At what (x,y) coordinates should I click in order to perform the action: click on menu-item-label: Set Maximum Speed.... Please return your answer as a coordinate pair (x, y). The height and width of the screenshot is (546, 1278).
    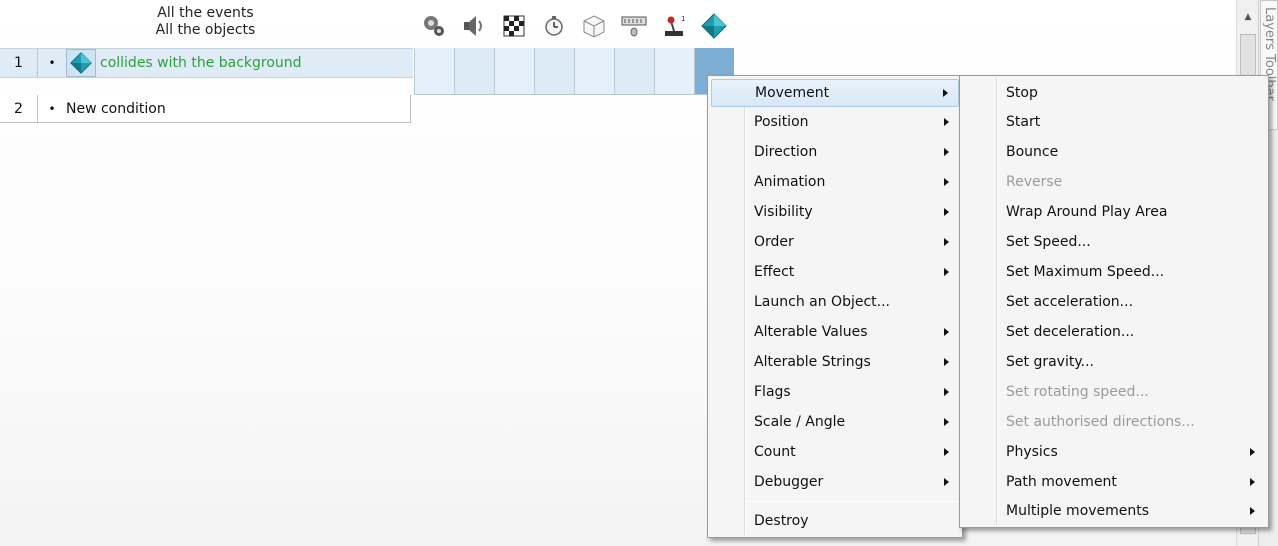
    Looking at the image, I should click on (1085, 272).